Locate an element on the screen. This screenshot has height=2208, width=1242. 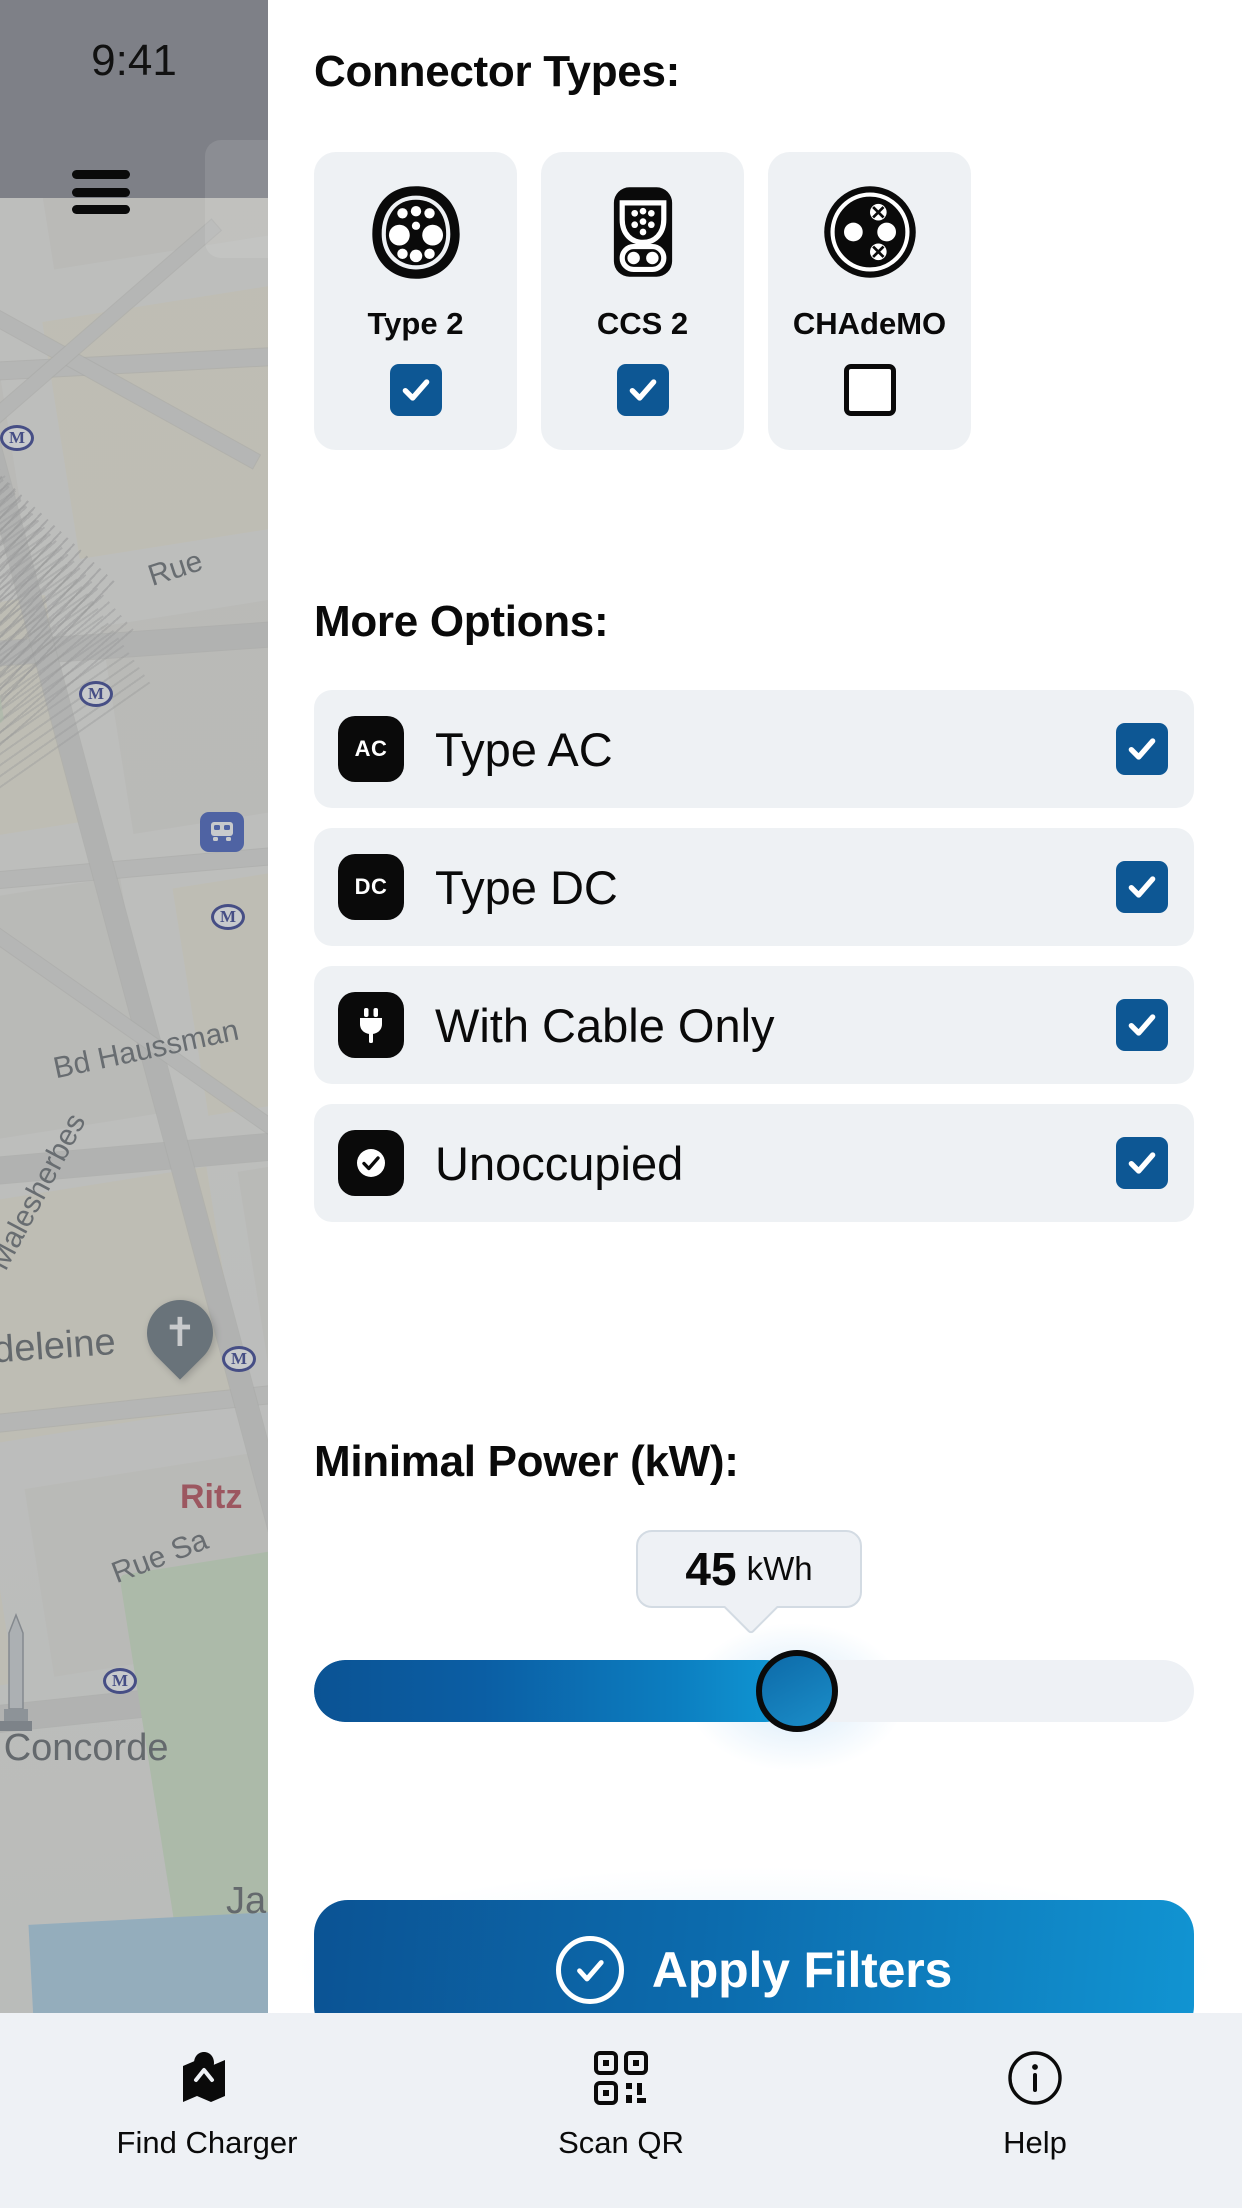
slider-value-tooltip: 45 kWh is located at coordinates (749, 1569).